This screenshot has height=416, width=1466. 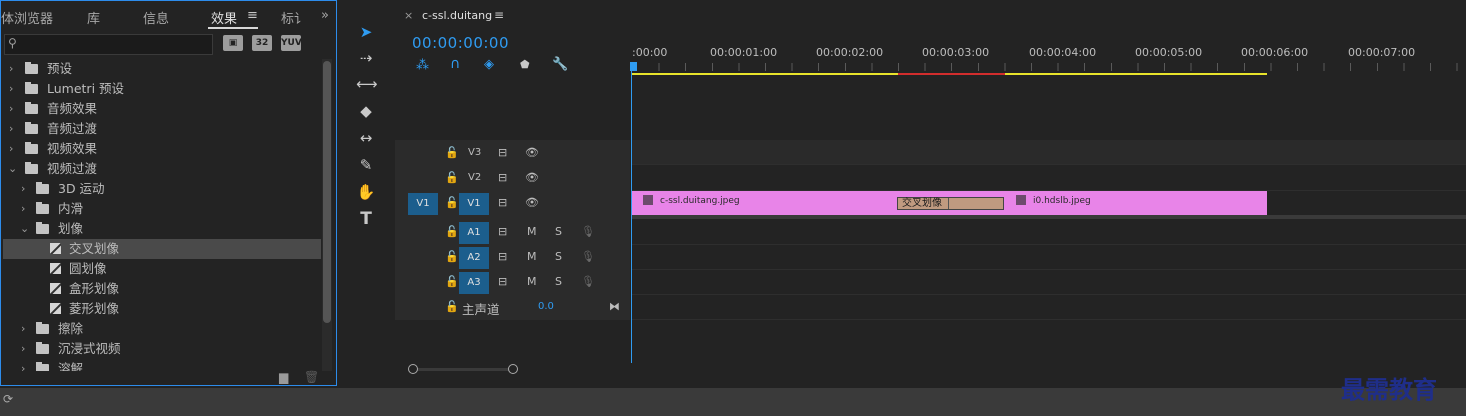 I want to click on search-input: ⚲, so click(x=108, y=44).